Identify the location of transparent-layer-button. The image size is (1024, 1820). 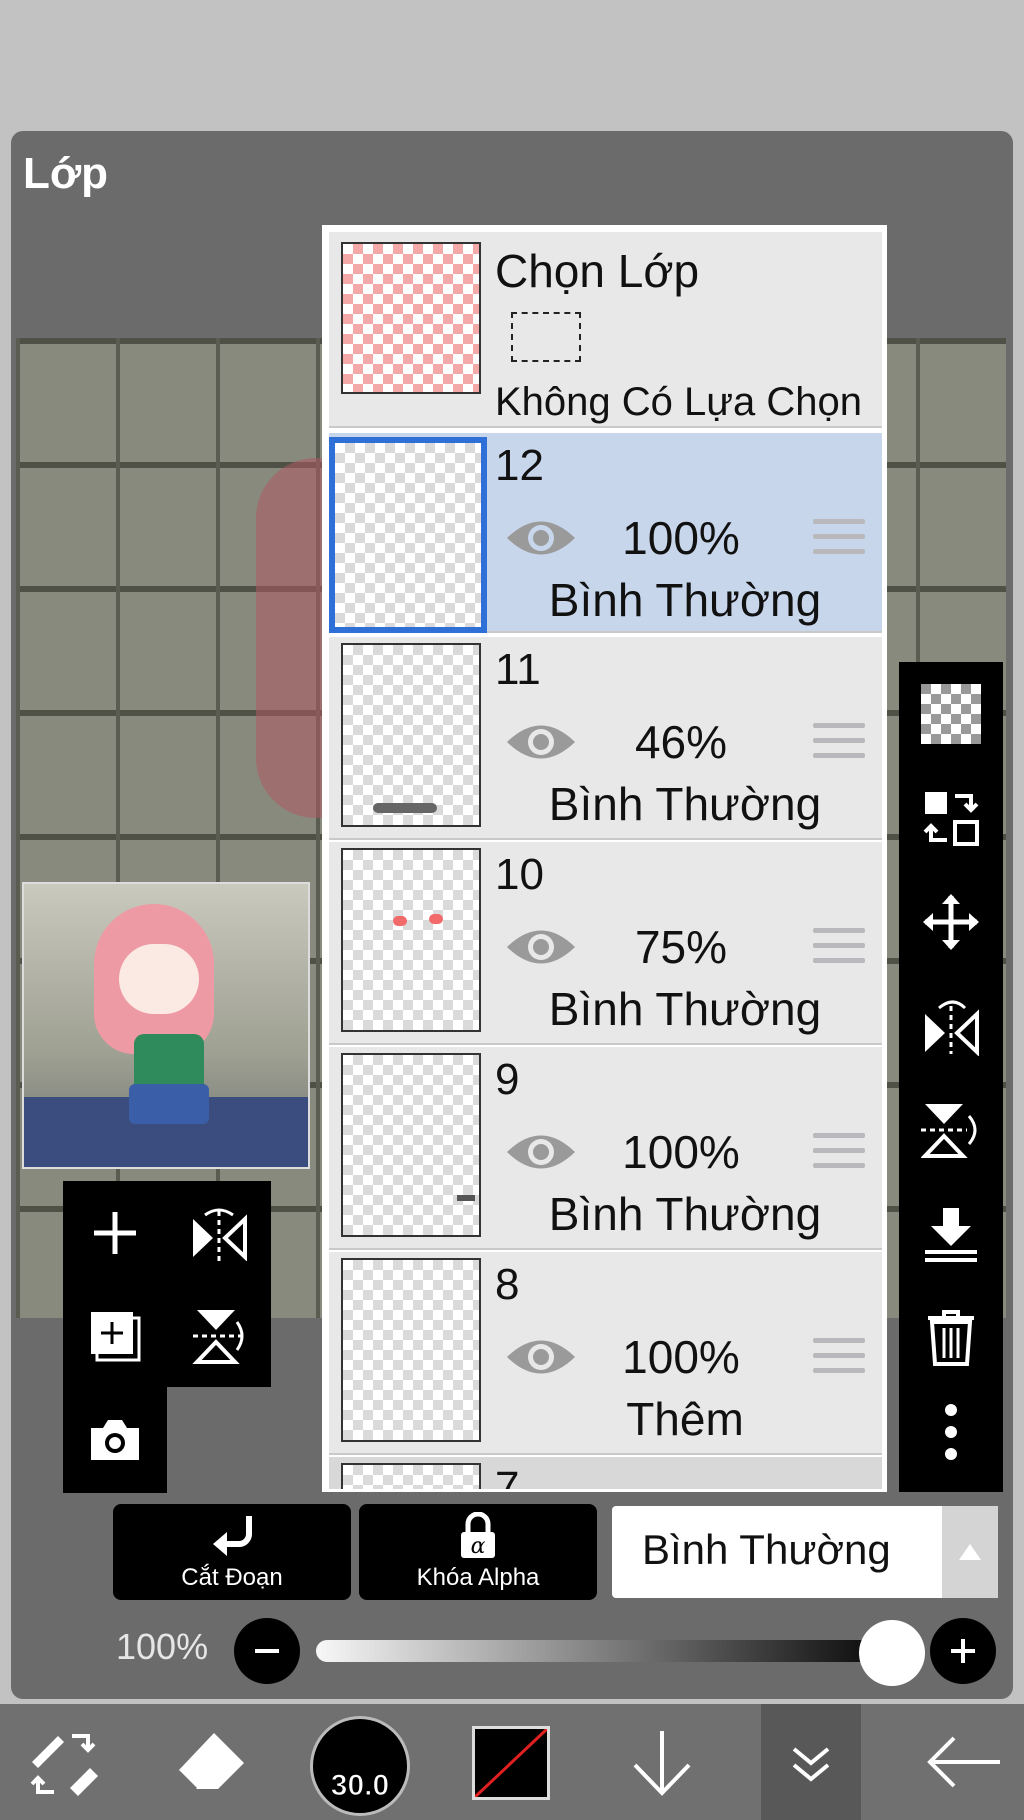
(951, 714).